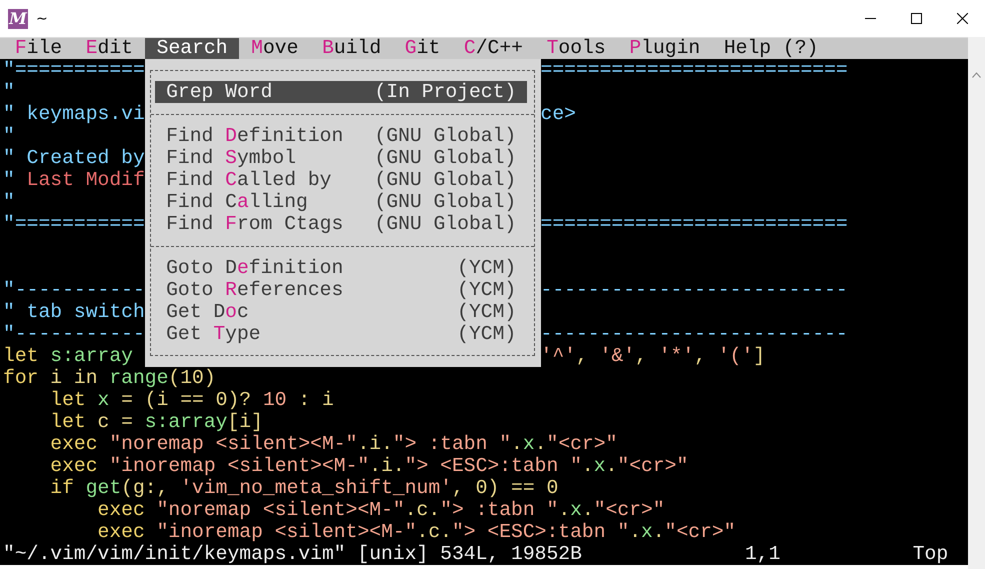  Describe the element at coordinates (303, 488) in the screenshot. I see `code-line: if get(g:, 'vim_no_meta_shift_num', 0) == 0` at that location.